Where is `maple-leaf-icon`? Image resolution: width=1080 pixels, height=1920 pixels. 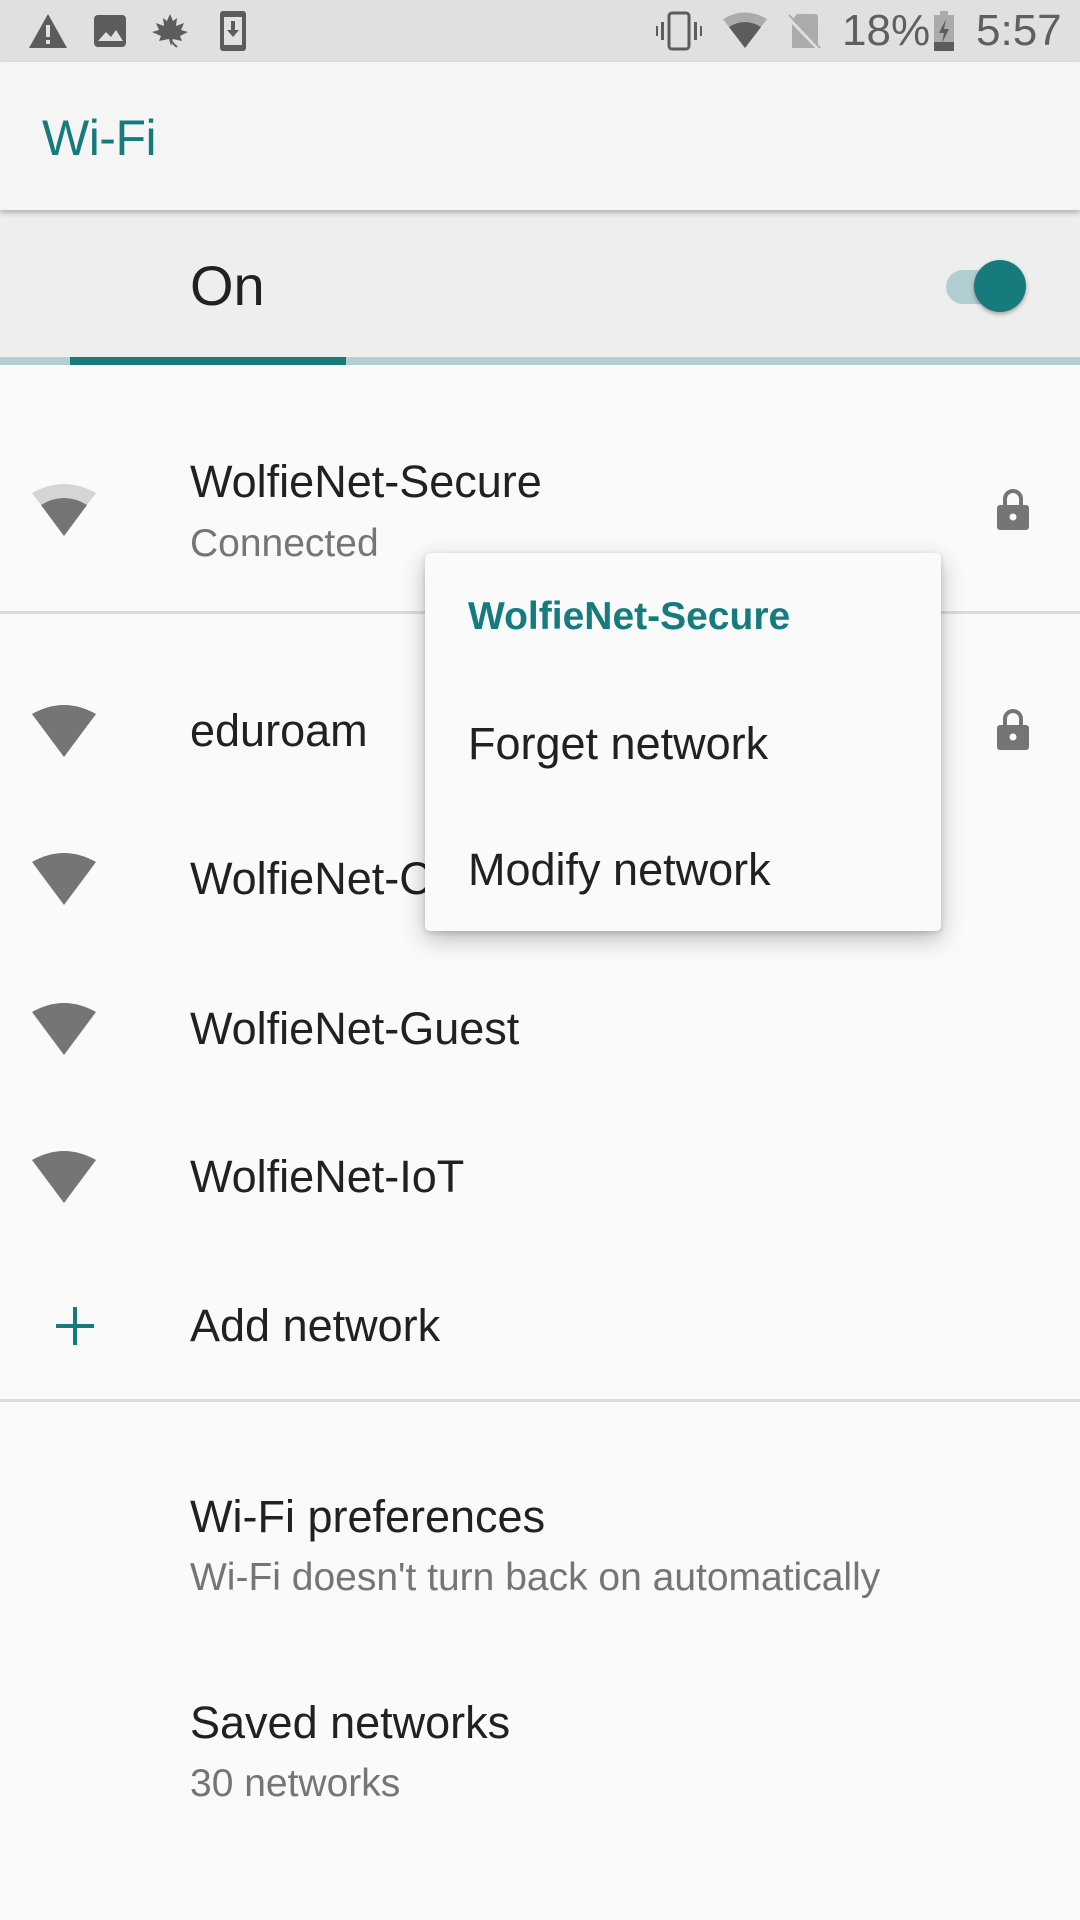
maple-leaf-icon is located at coordinates (170, 31).